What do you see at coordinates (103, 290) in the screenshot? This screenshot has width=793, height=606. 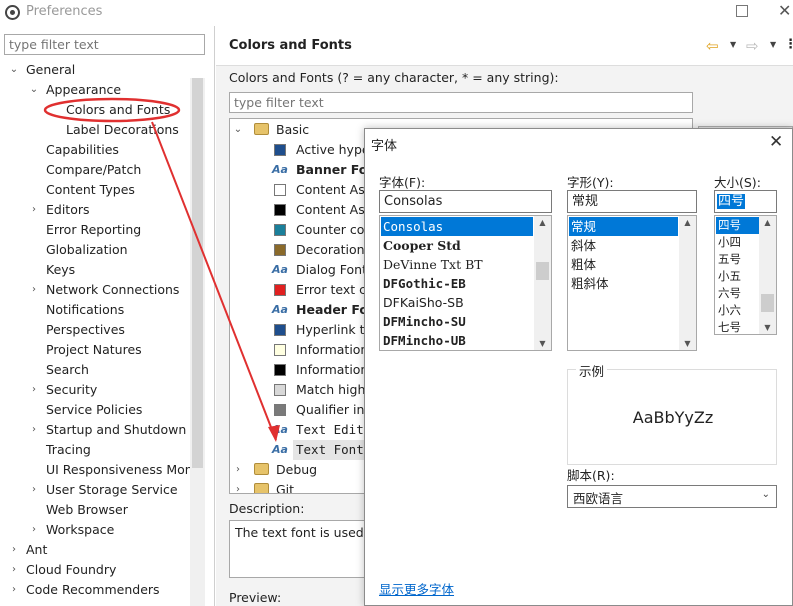 I see `tree-item: › Network Connections` at bounding box center [103, 290].